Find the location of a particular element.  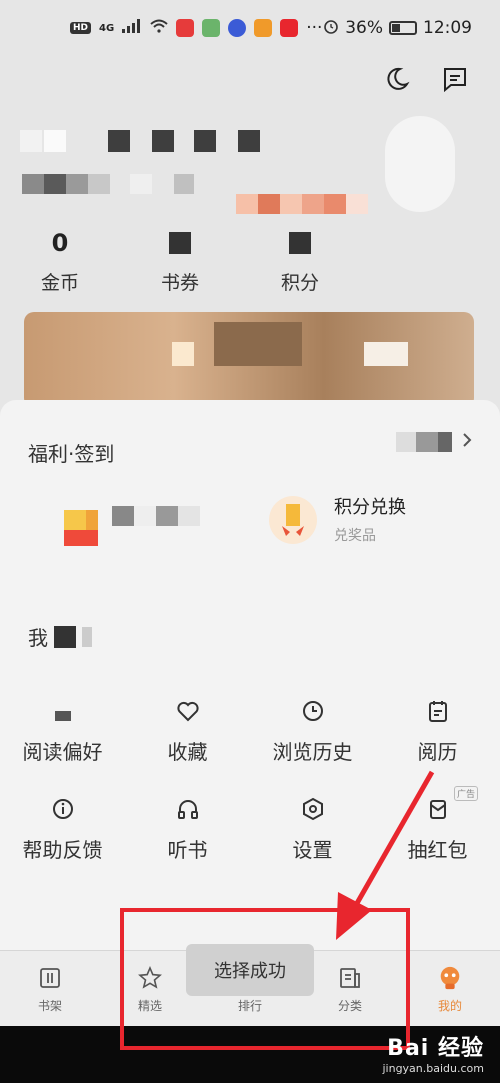

watermark: Bai 经验 jingyan.baidu.com is located at coordinates (433, 1055).